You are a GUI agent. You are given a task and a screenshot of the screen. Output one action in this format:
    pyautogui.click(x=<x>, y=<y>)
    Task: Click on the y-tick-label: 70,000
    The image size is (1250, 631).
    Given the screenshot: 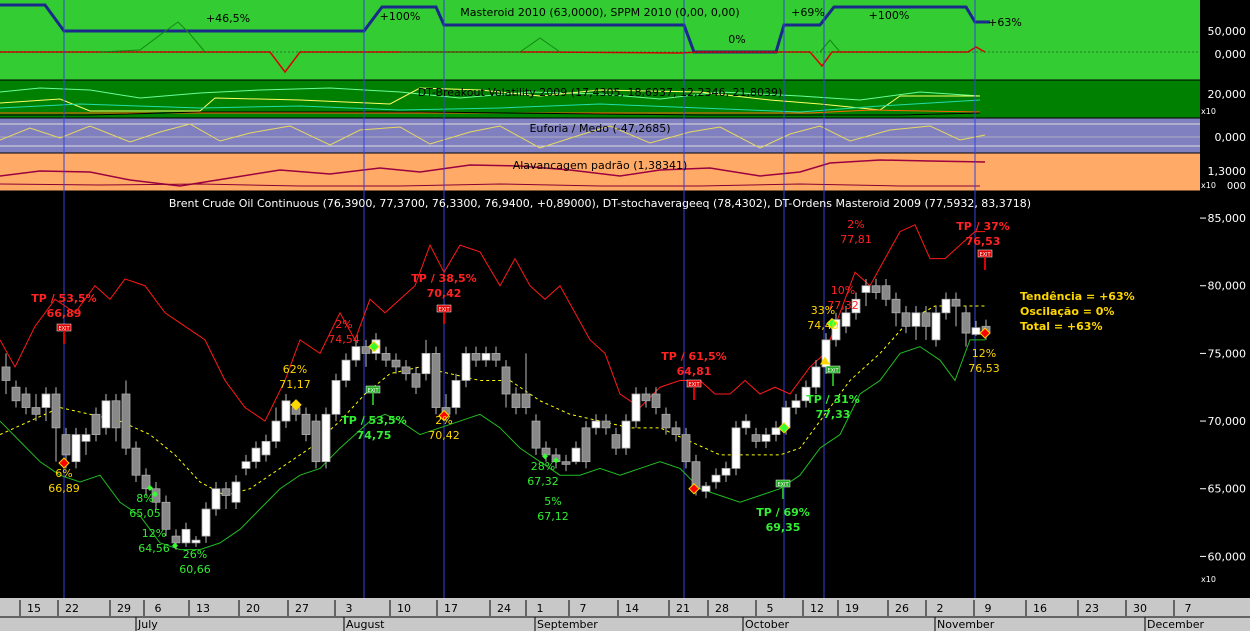 What is the action you would take?
    pyautogui.click(x=1227, y=421)
    